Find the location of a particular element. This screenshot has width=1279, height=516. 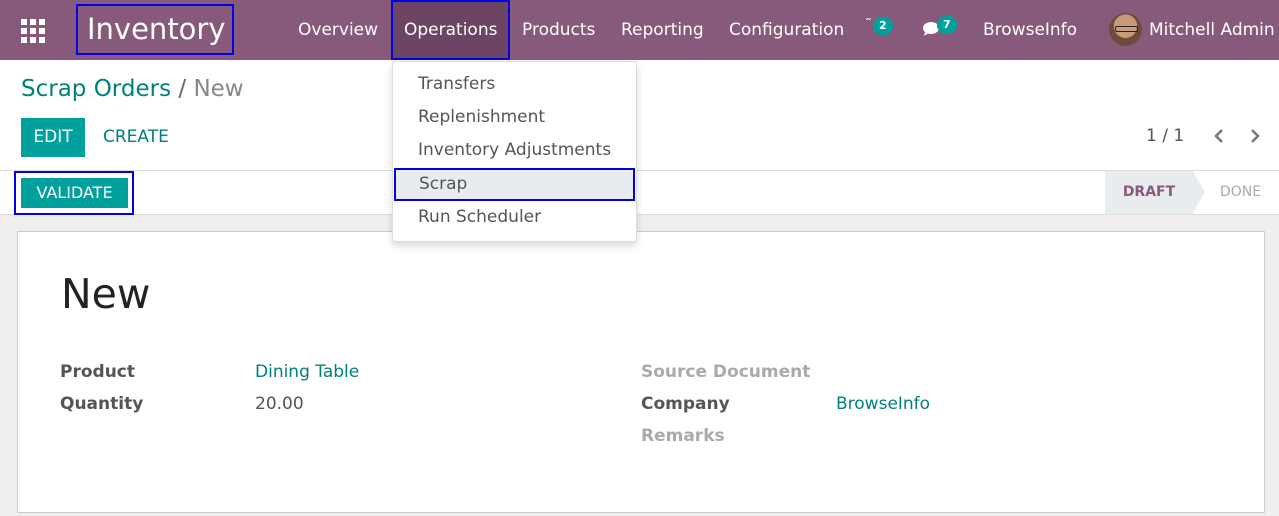

user-menu: Mitchell Admin is located at coordinates (1212, 30).